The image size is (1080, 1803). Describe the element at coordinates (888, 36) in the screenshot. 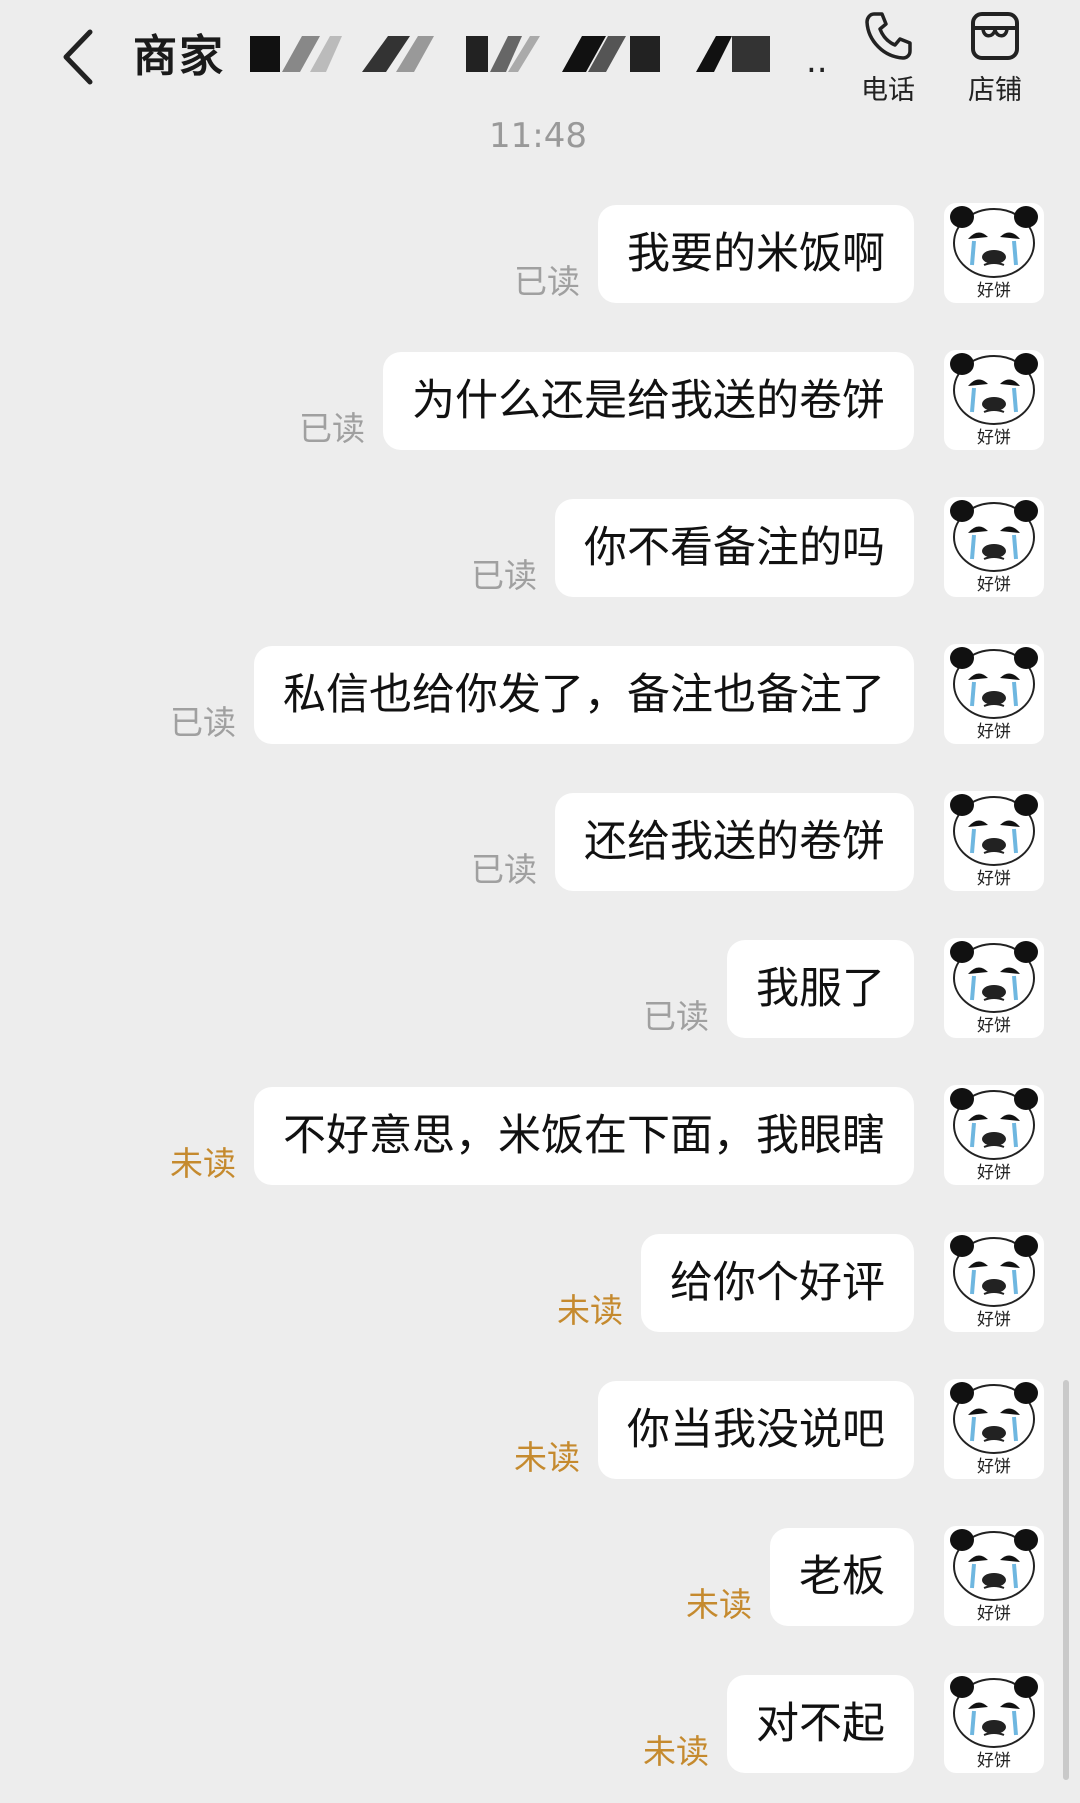

I see `phone-icon` at that location.